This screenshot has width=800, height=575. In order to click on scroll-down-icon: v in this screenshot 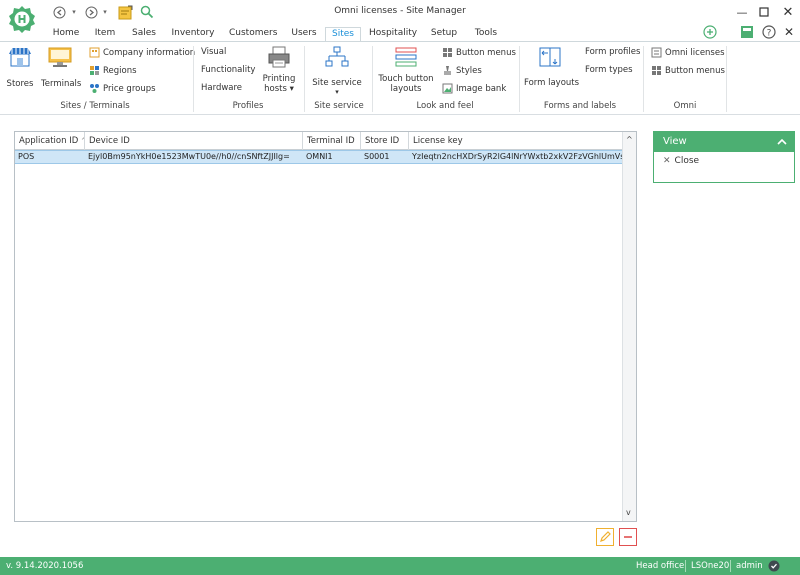, I will do `click(628, 512)`.